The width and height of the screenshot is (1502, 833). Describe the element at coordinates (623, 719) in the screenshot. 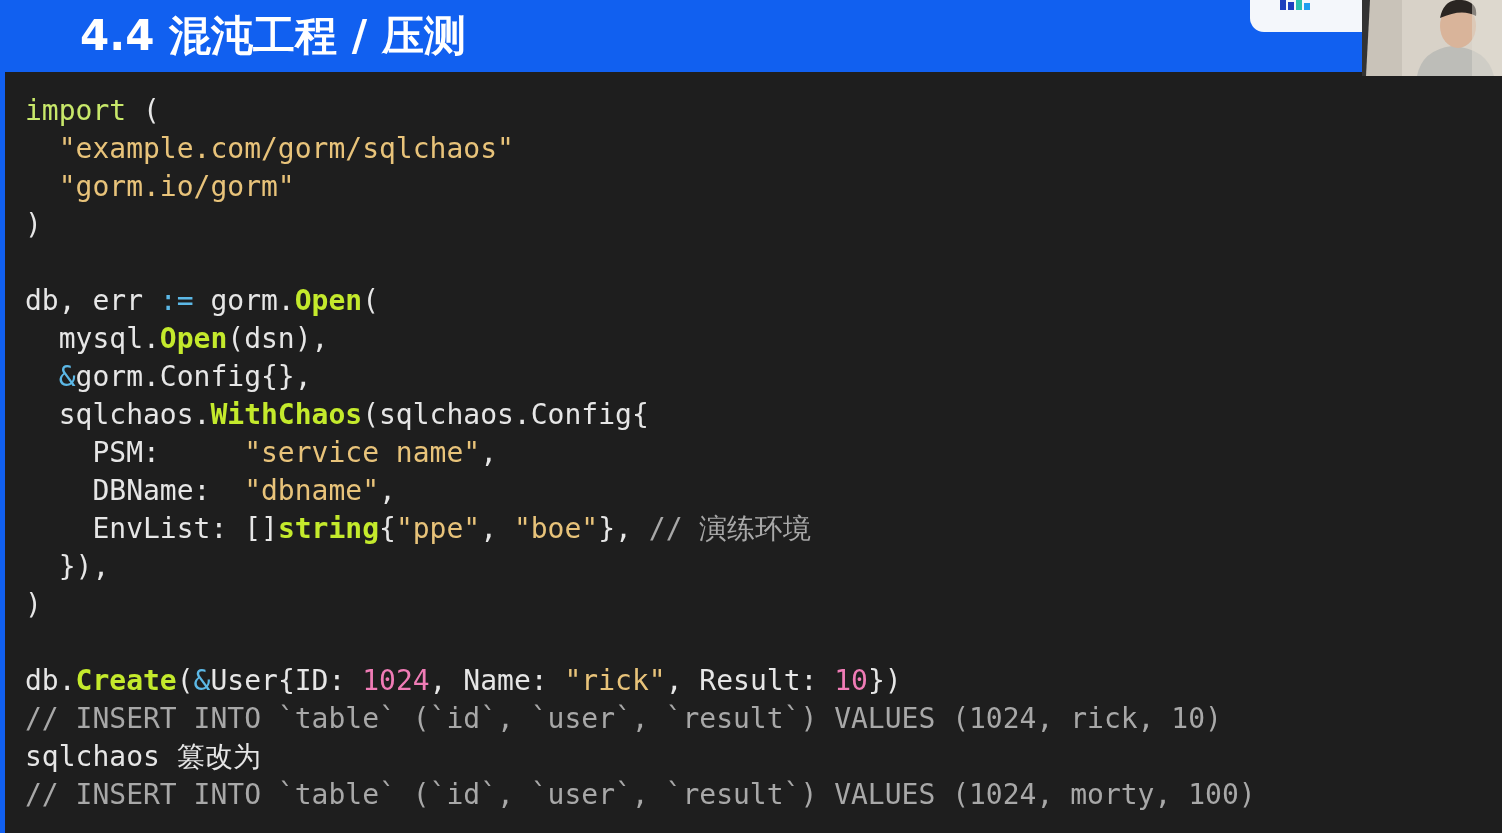

I see `code-line: // INSERT INTO `table` (`id`, `user`, `result`) VALUES (1024, rick, 10)` at that location.